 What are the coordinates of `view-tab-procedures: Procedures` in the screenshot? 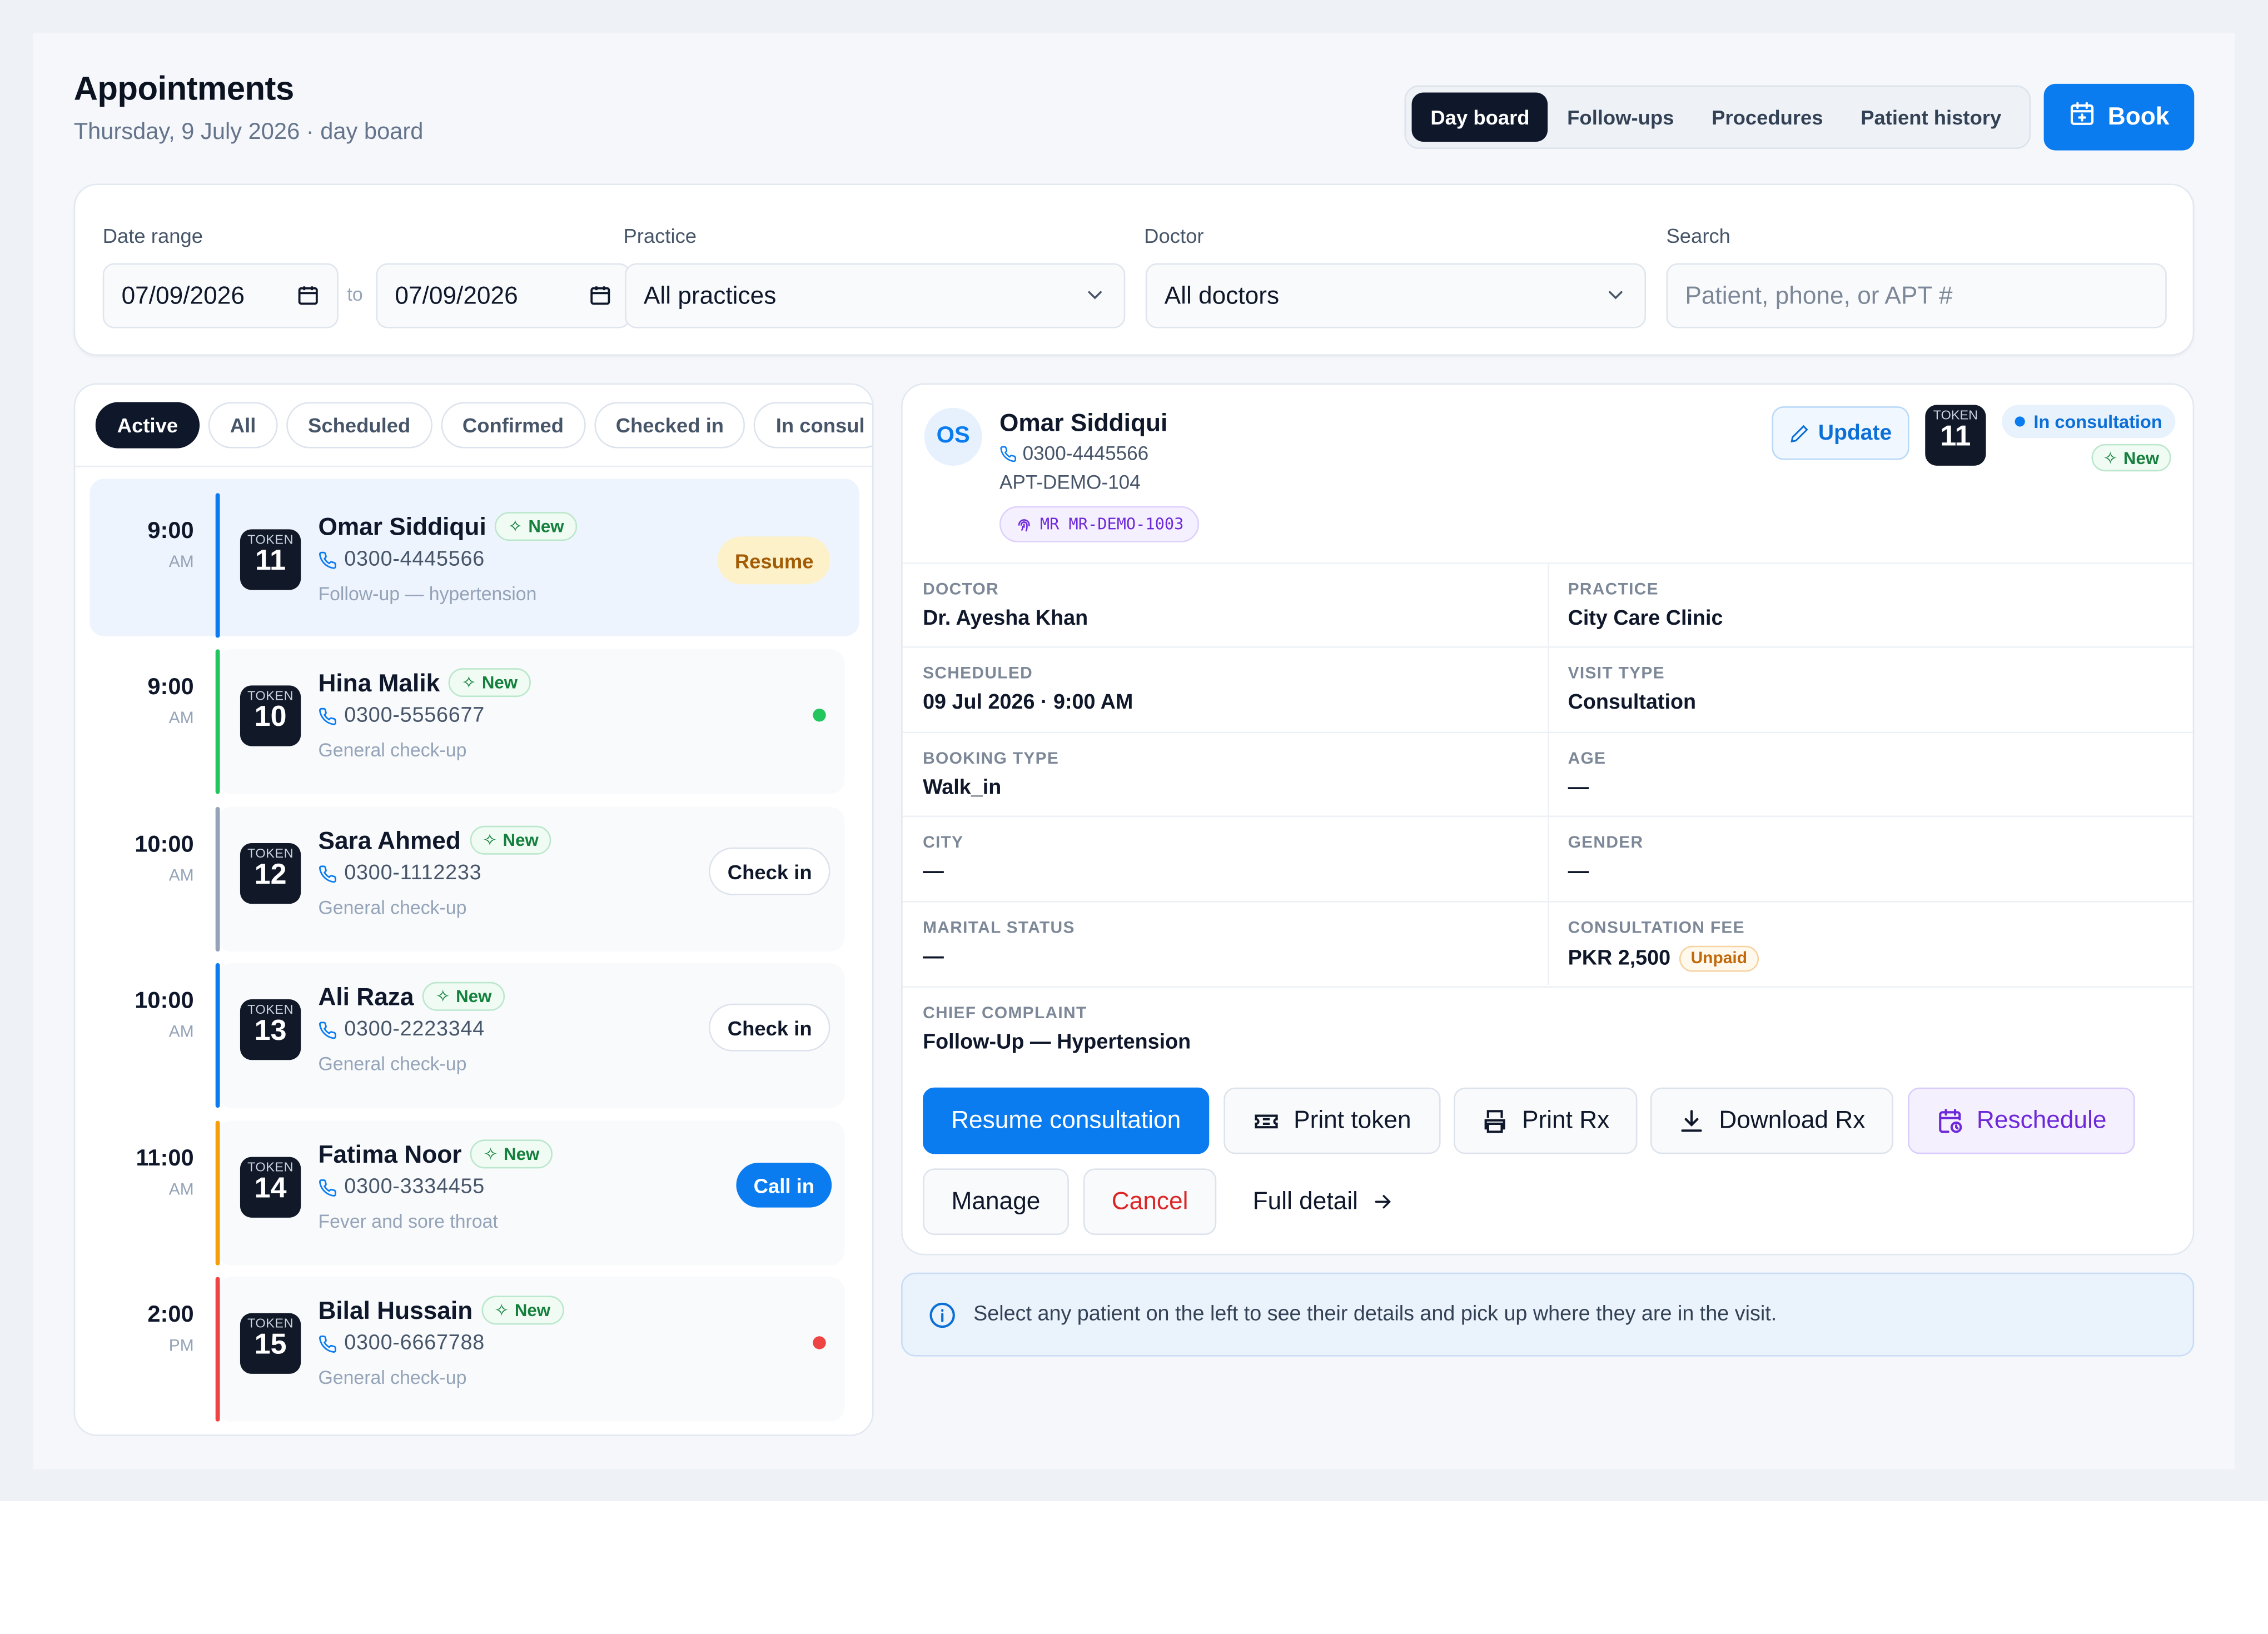 It's located at (1767, 118).